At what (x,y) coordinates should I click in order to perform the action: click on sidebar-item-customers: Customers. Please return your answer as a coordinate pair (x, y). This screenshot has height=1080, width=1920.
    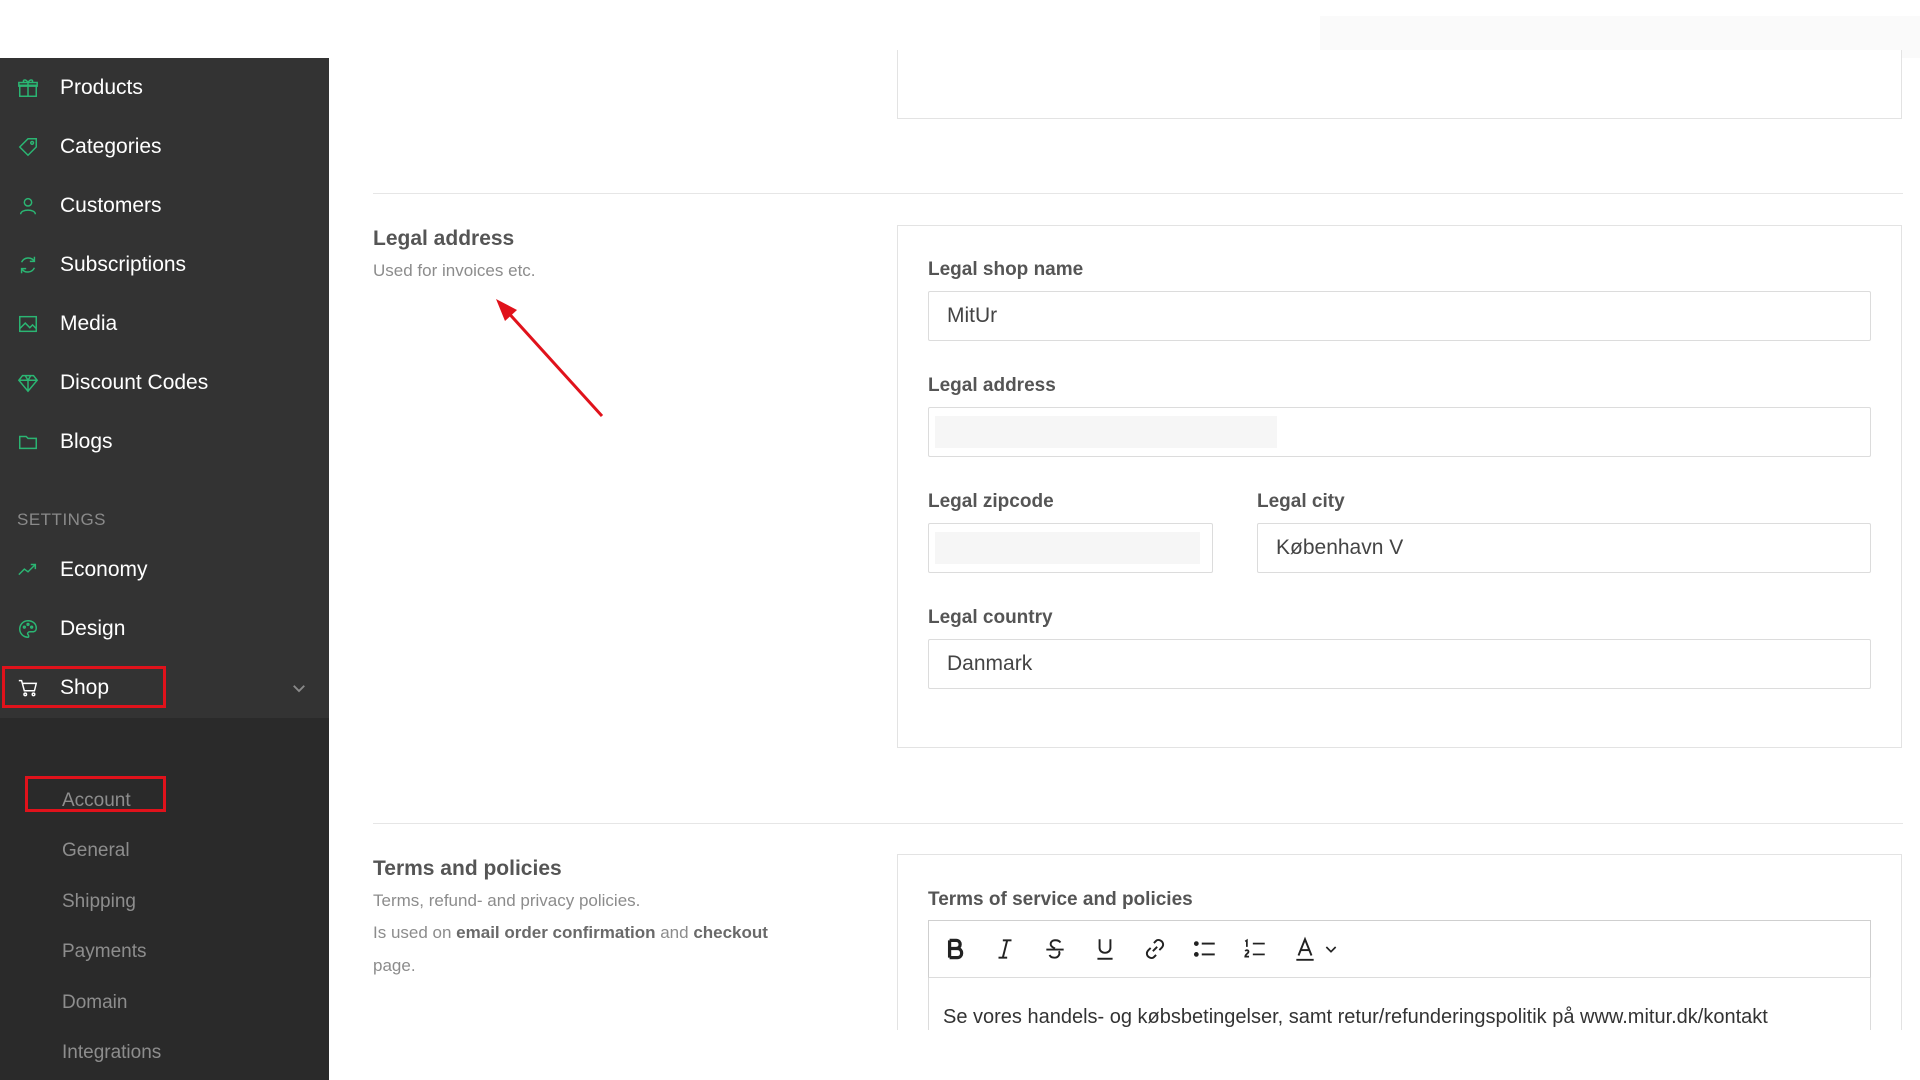
    Looking at the image, I should click on (164, 206).